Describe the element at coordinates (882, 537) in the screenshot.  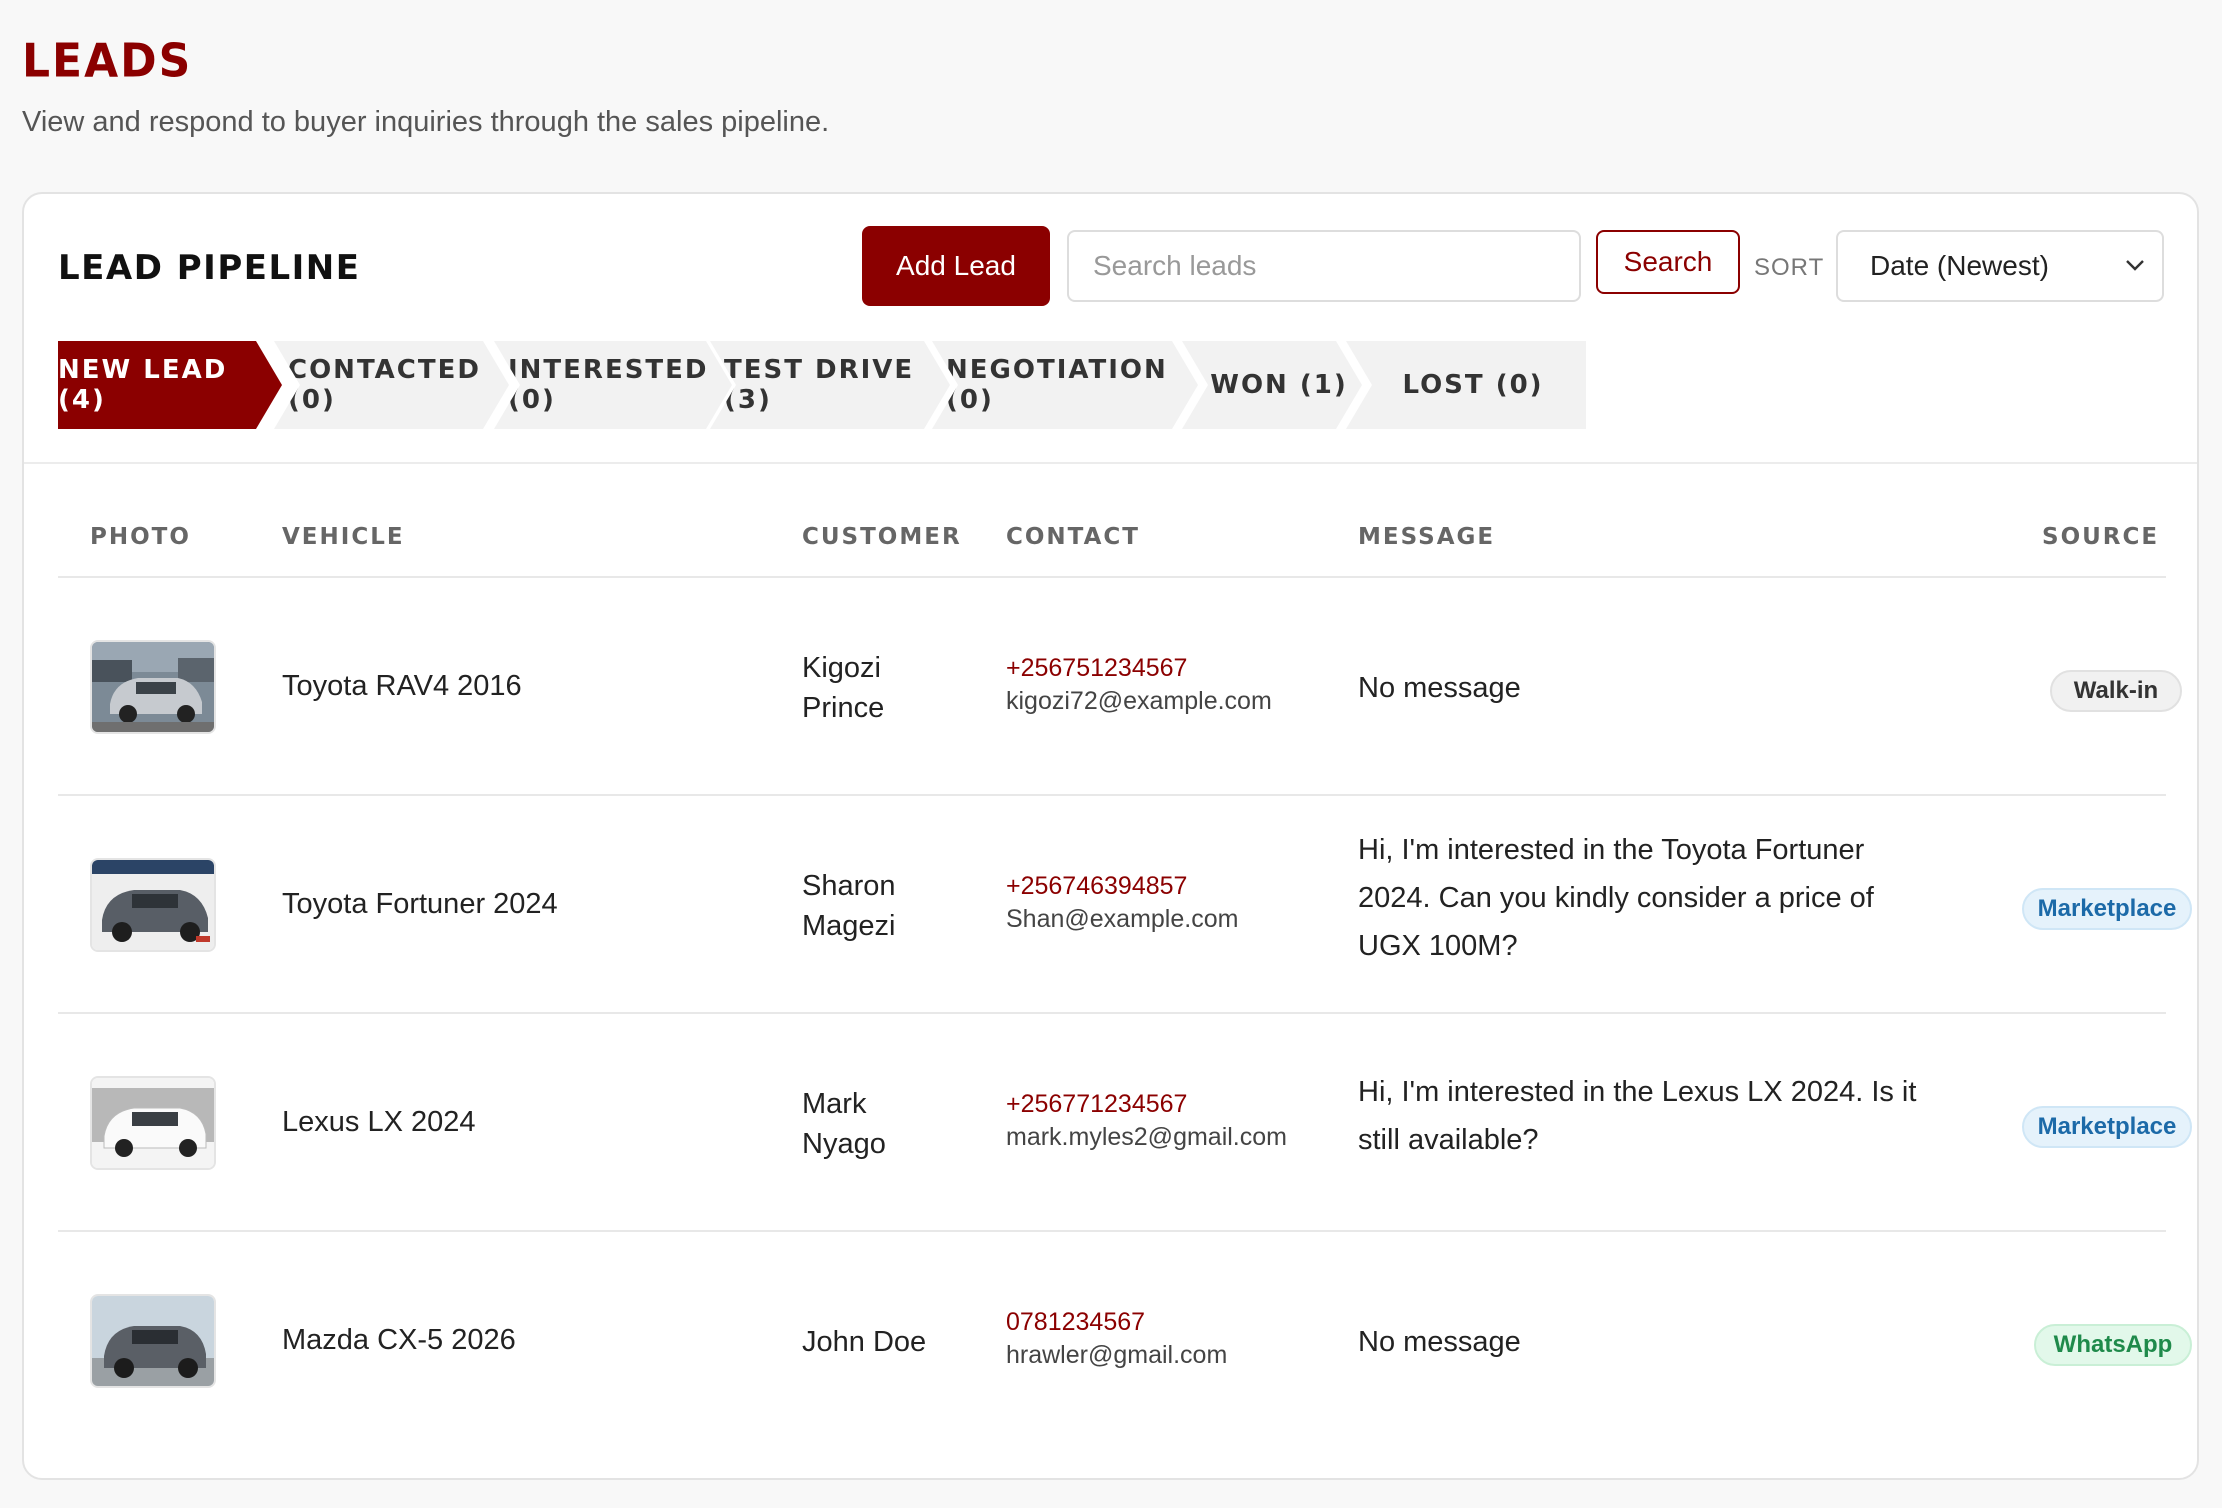
I see `header-customer: CUSTOMER` at that location.